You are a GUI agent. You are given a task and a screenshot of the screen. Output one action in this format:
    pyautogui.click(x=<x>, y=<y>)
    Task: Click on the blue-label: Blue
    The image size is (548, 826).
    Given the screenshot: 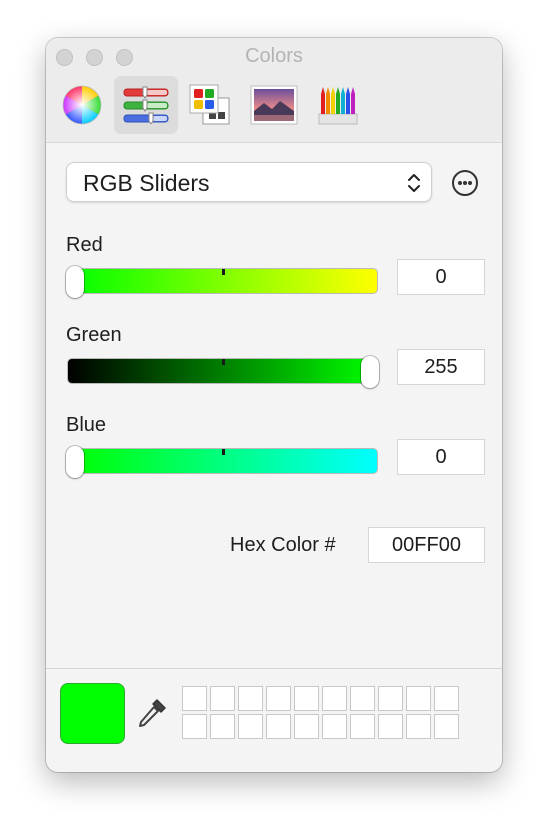 What is the action you would take?
    pyautogui.click(x=86, y=425)
    